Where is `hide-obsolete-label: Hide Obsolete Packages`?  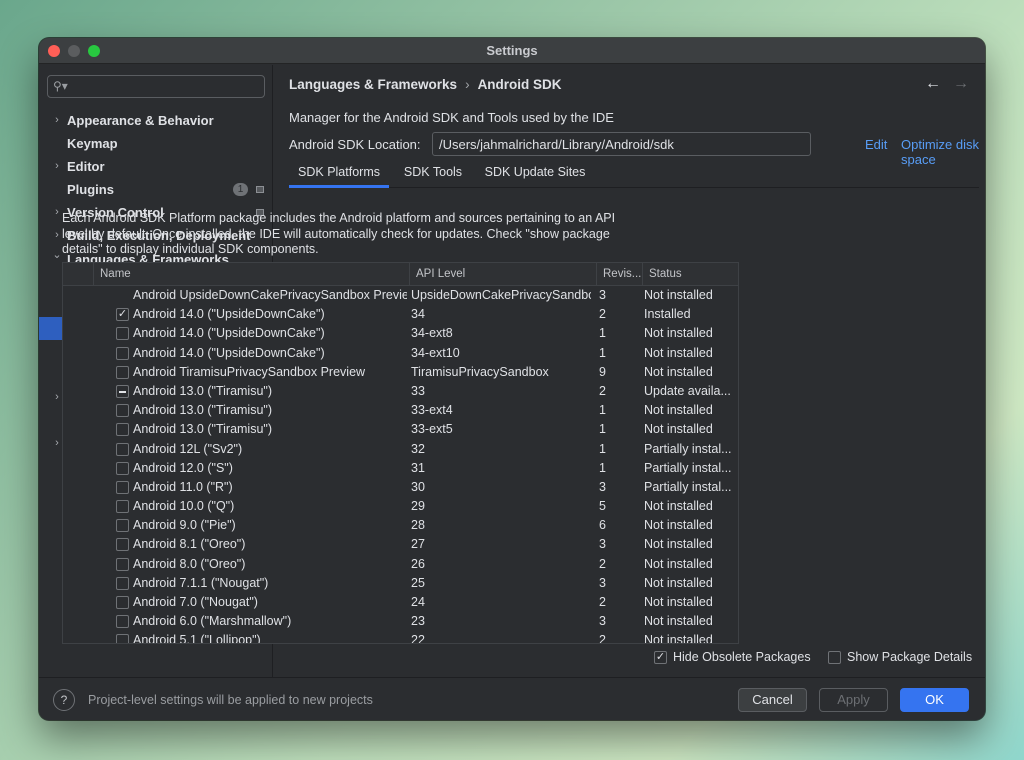
hide-obsolete-label: Hide Obsolete Packages is located at coordinates (742, 657).